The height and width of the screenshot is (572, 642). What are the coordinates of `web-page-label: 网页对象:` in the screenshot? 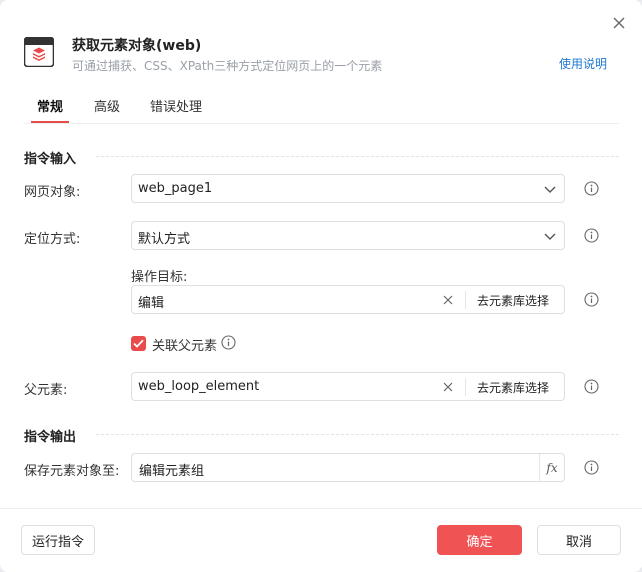 It's located at (52, 192).